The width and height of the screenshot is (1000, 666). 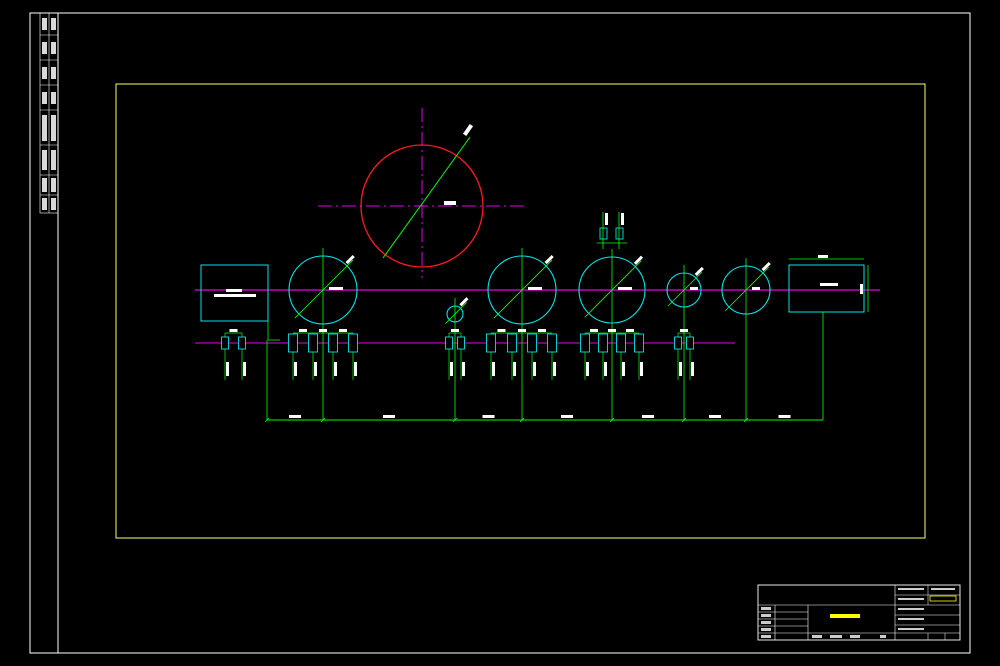 I want to click on sensor-6-body, so click(x=353, y=343).